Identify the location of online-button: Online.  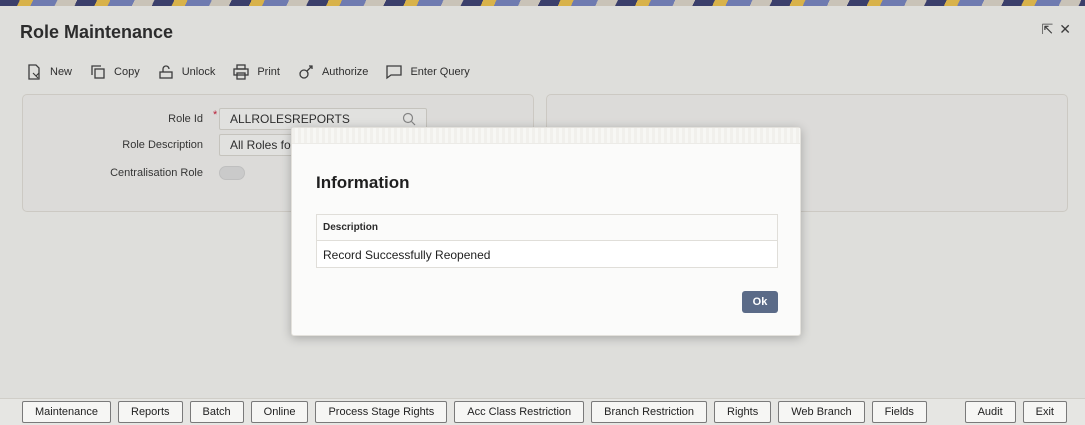
(279, 412).